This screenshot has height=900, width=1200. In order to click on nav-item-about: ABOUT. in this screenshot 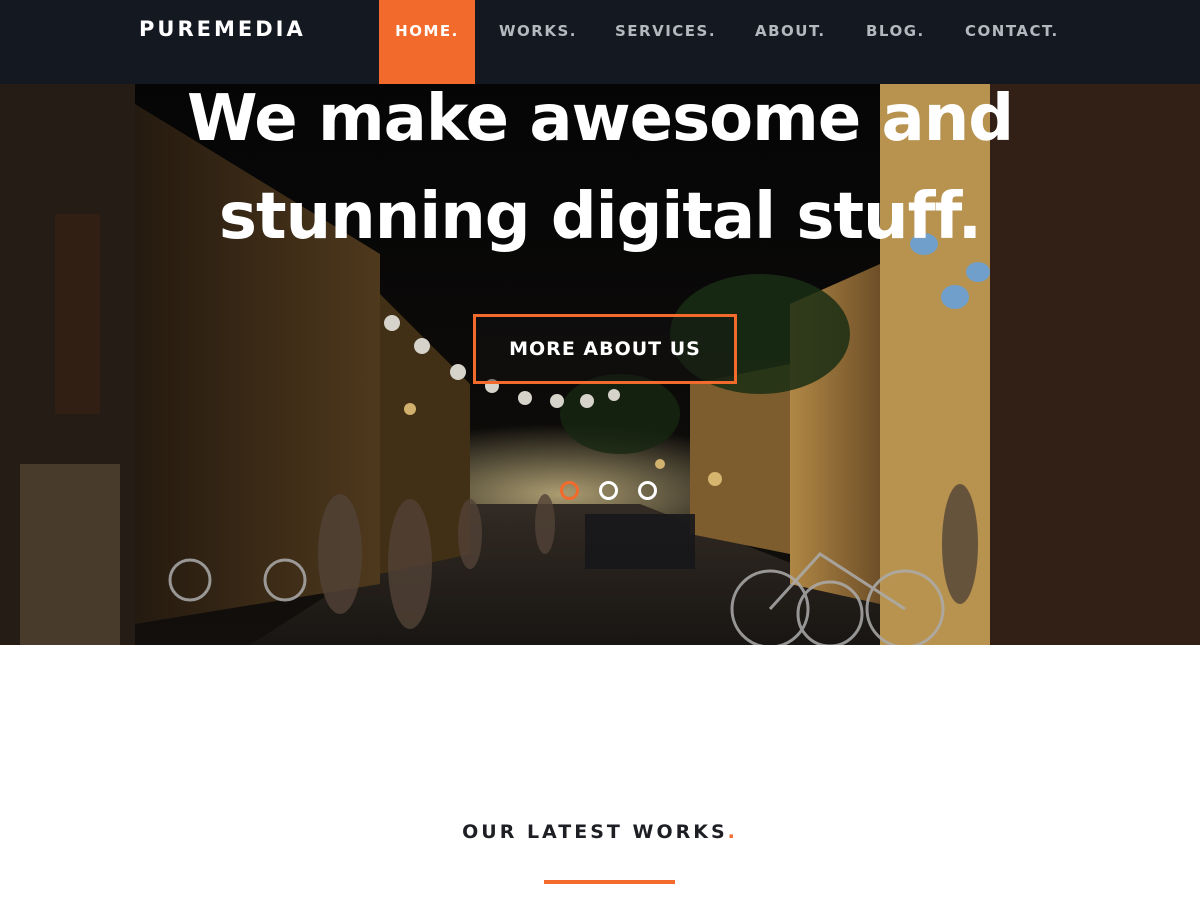, I will do `click(790, 31)`.